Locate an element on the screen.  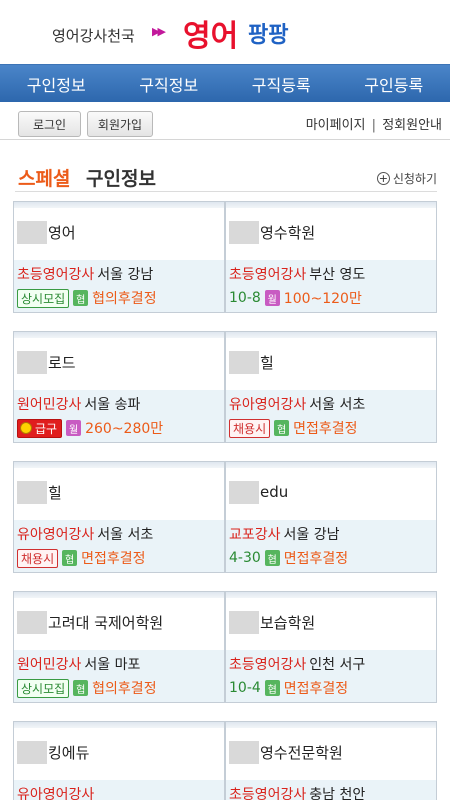
card-name-row: 킹에듀 is located at coordinates (53, 752).